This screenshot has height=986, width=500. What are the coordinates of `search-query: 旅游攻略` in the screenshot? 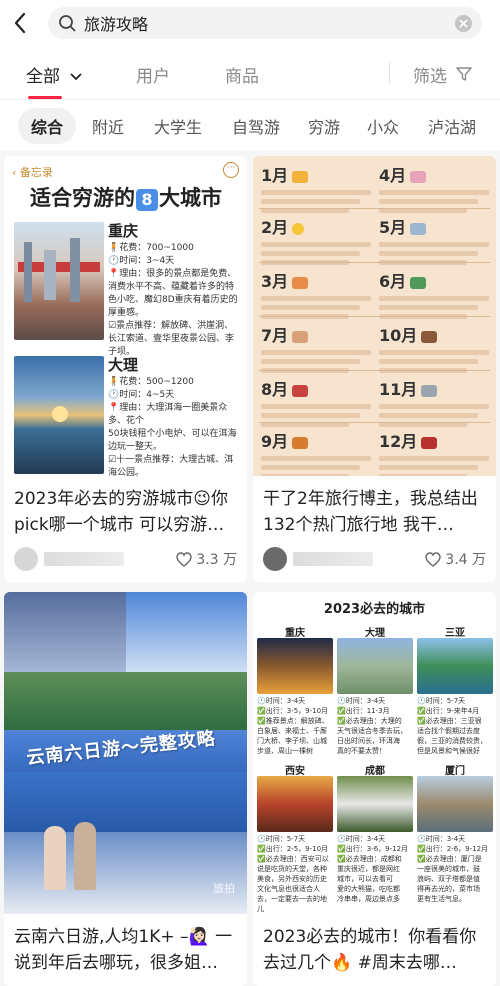 It's located at (269, 23).